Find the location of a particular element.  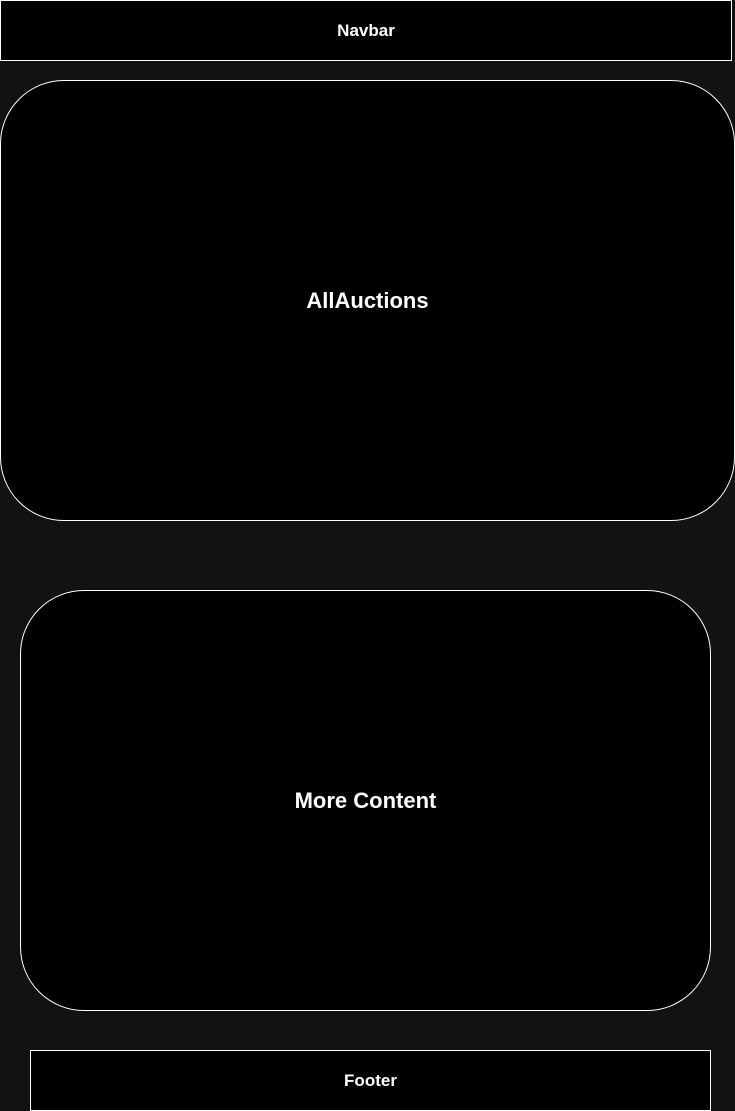

navbar-label: Navbar is located at coordinates (366, 30).